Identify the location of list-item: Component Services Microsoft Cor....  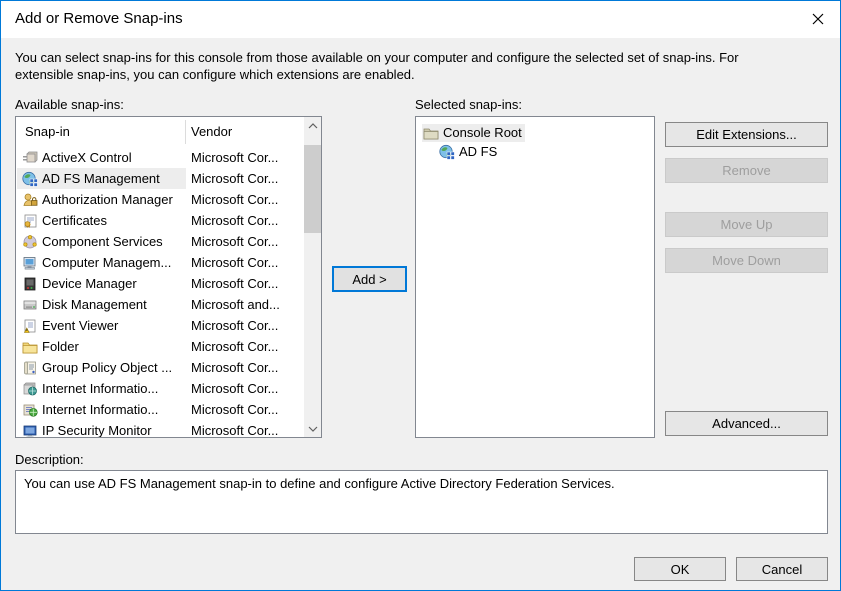
(160, 241).